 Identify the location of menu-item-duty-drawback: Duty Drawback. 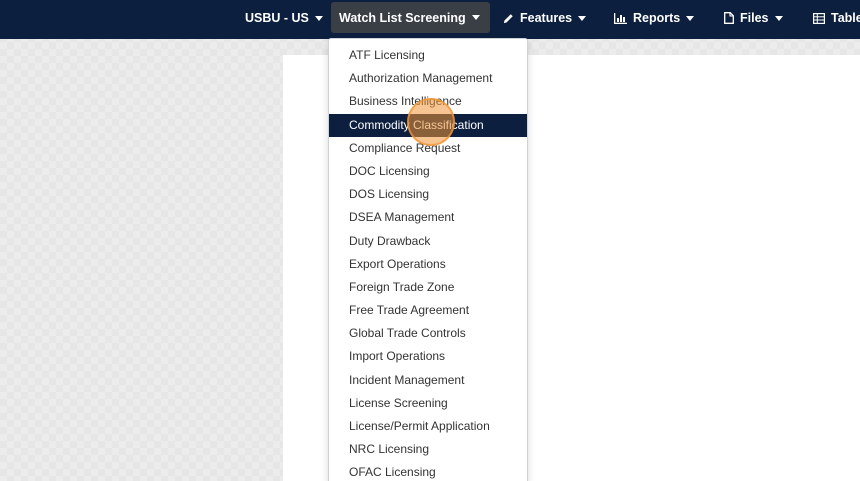
(428, 241).